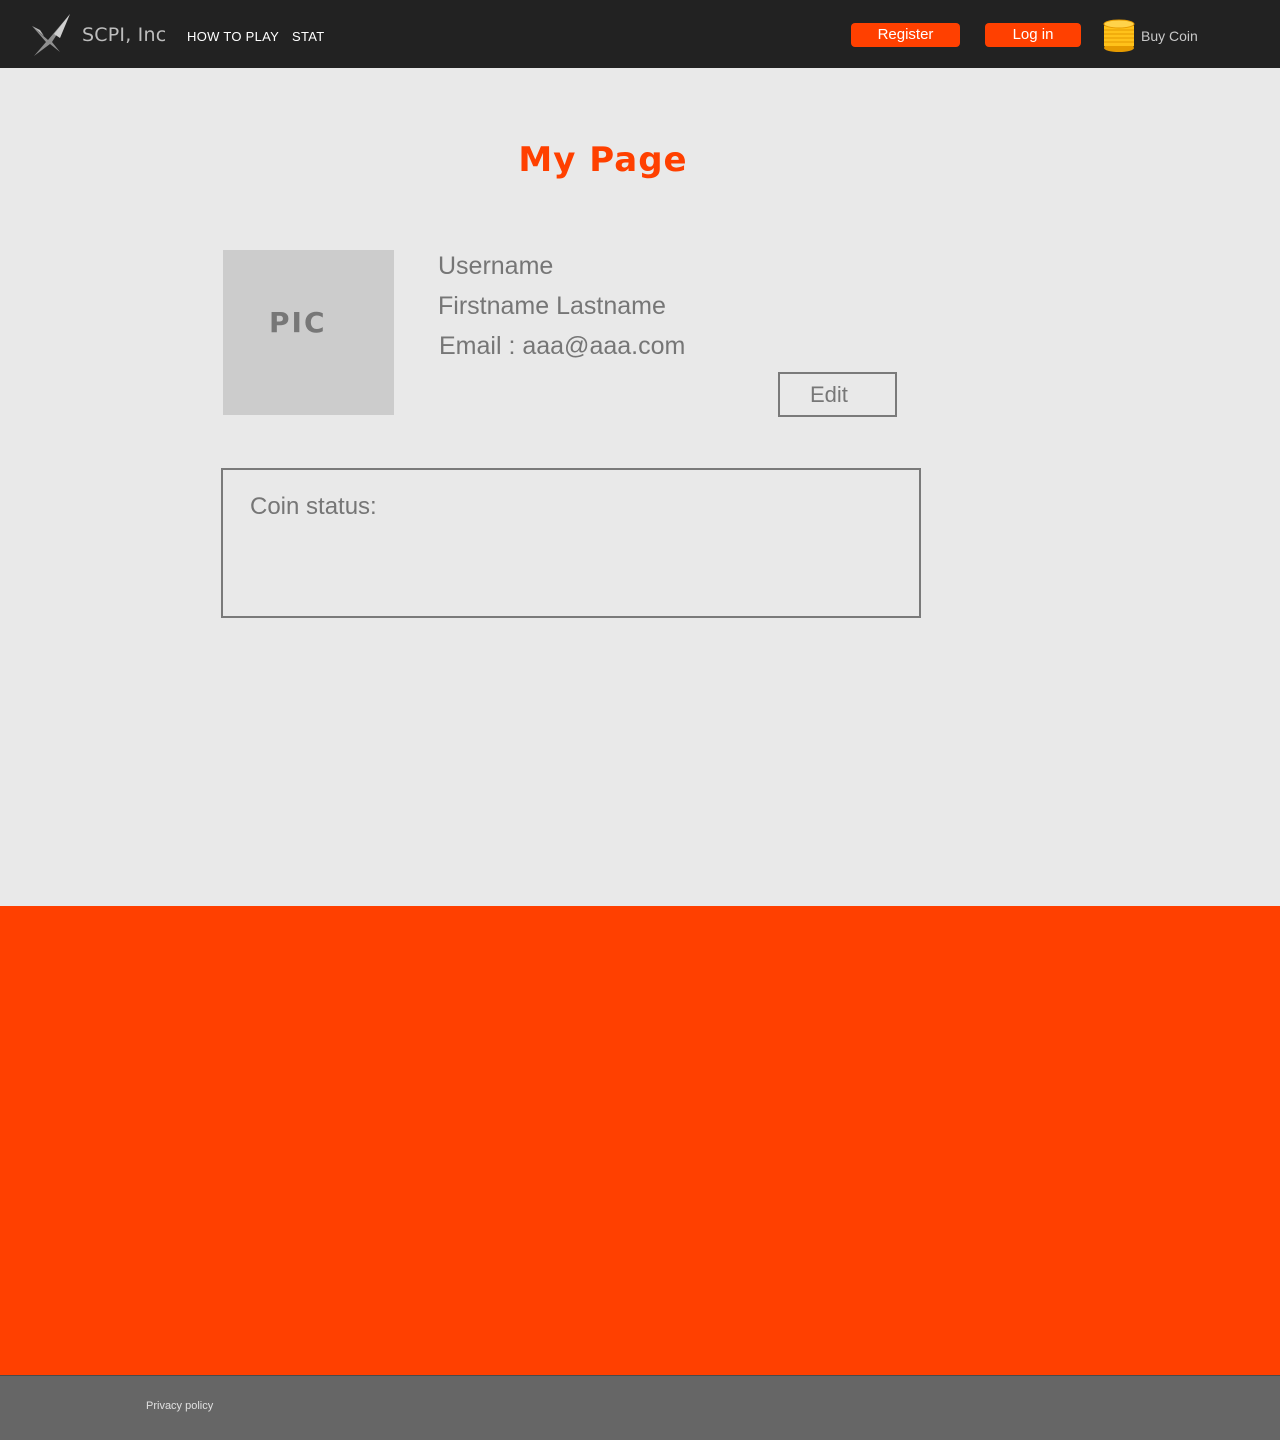  I want to click on coin-stack-icon, so click(1119, 35).